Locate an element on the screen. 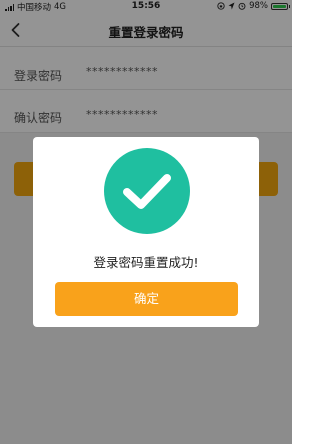 This screenshot has width=320, height=444. confirm-button: 确定 is located at coordinates (146, 299).